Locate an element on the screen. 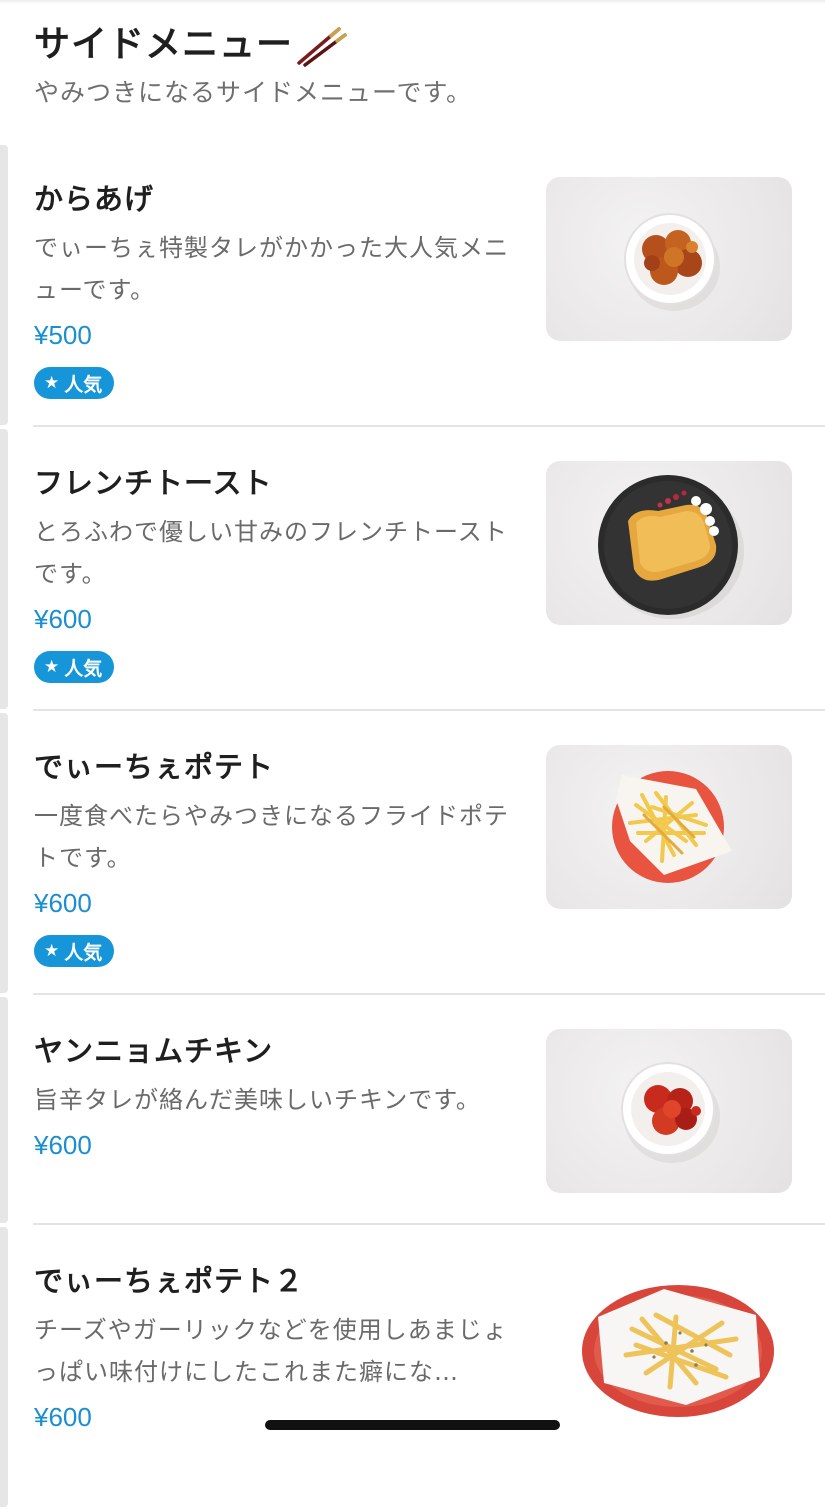 Image resolution: width=825 pixels, height=1509 pixels. yangnyeom-chicken-photo is located at coordinates (669, 1111).